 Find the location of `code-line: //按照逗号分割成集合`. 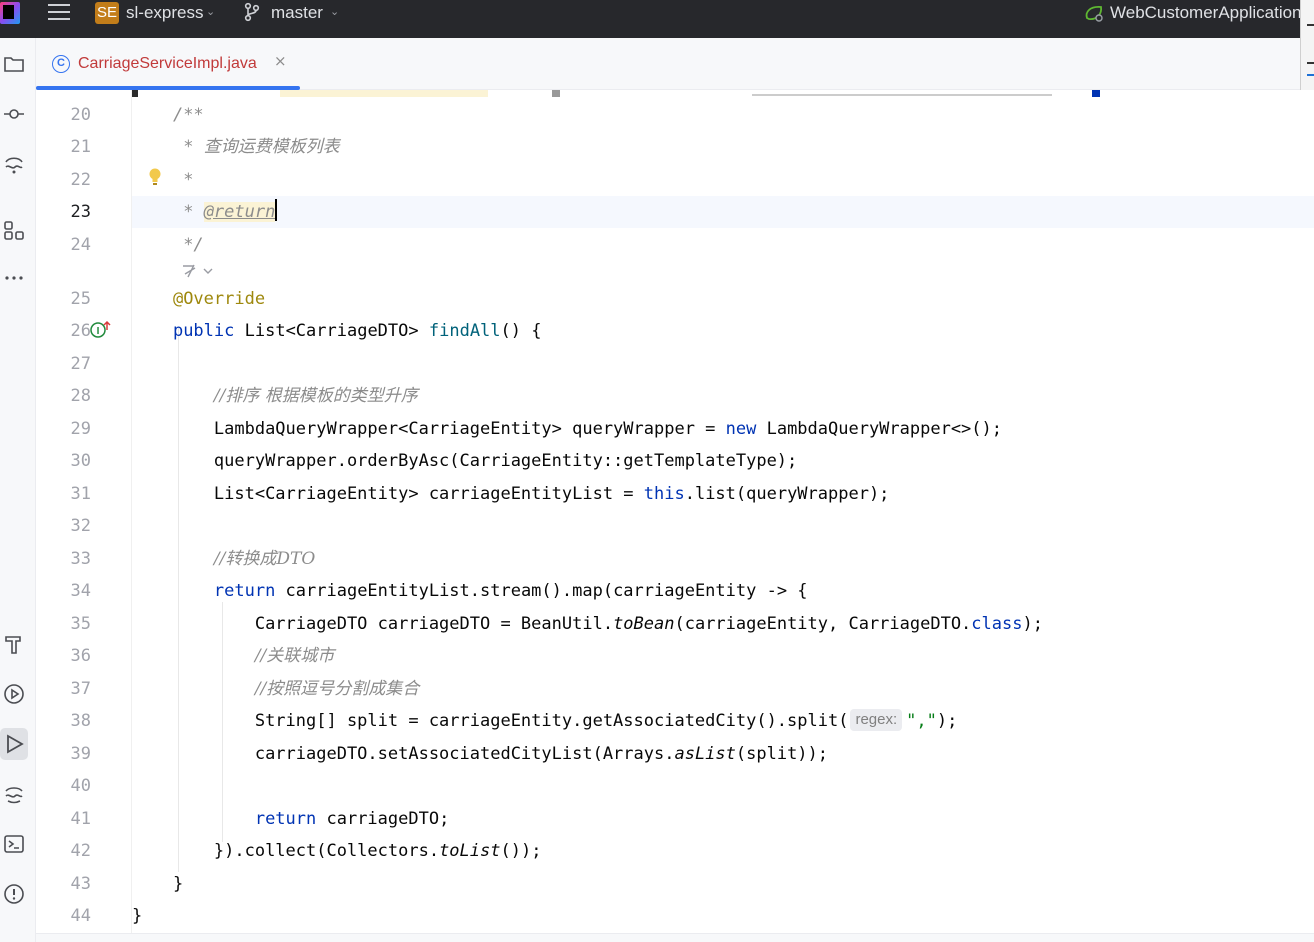

code-line: //按照逗号分割成集合 is located at coordinates (723, 689).